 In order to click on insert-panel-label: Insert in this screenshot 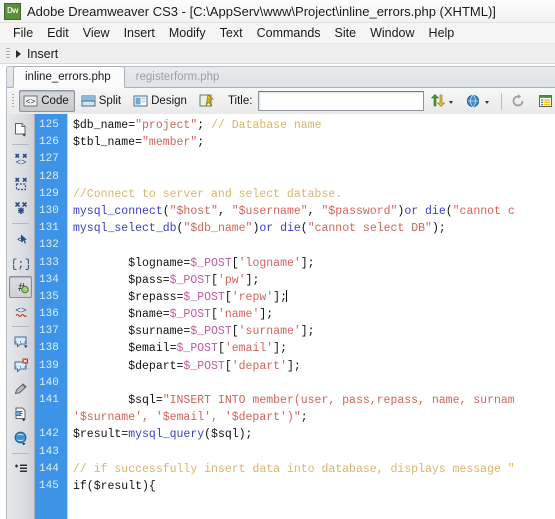, I will do `click(43, 53)`.